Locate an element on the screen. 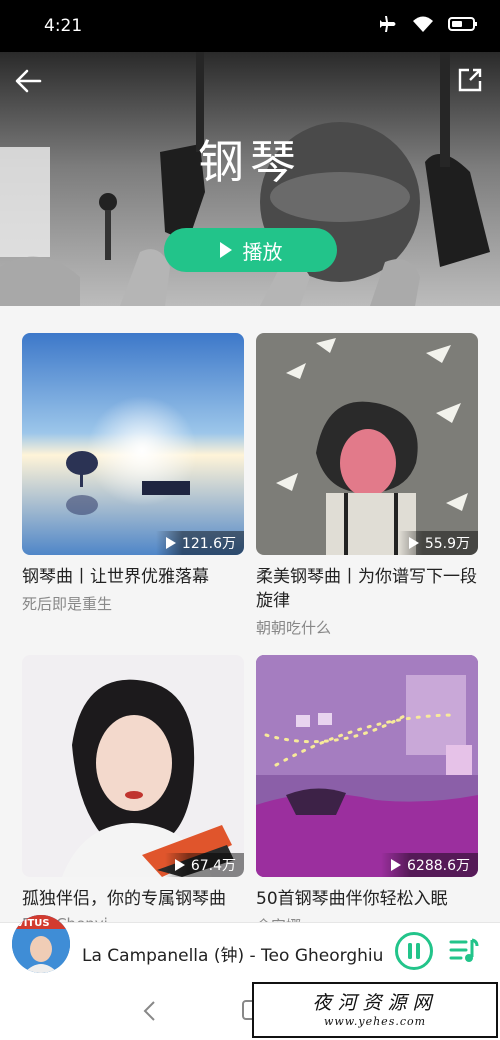 Image resolution: width=500 pixels, height=1040 pixels. play-all-button: 播放 is located at coordinates (250, 250).